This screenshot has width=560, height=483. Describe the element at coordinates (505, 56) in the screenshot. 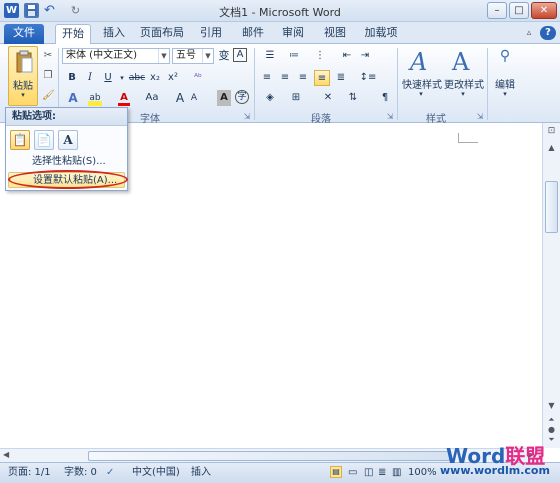

I see `binoculars-icon: ⚲` at that location.